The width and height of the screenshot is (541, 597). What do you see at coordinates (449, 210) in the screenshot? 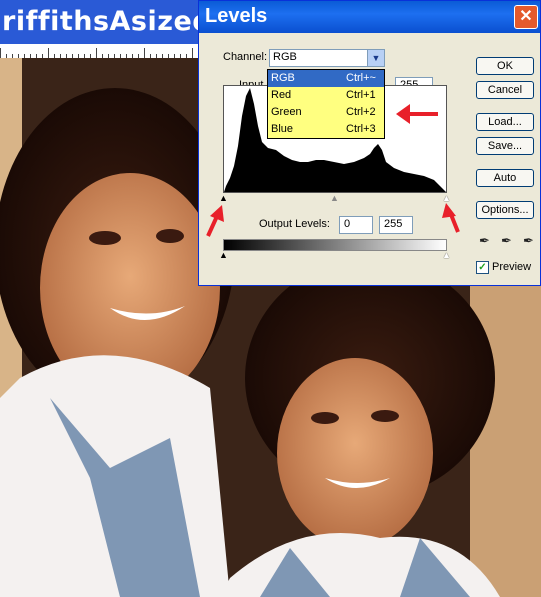
I see `arrow-to-white-slider-head-icon` at bounding box center [449, 210].